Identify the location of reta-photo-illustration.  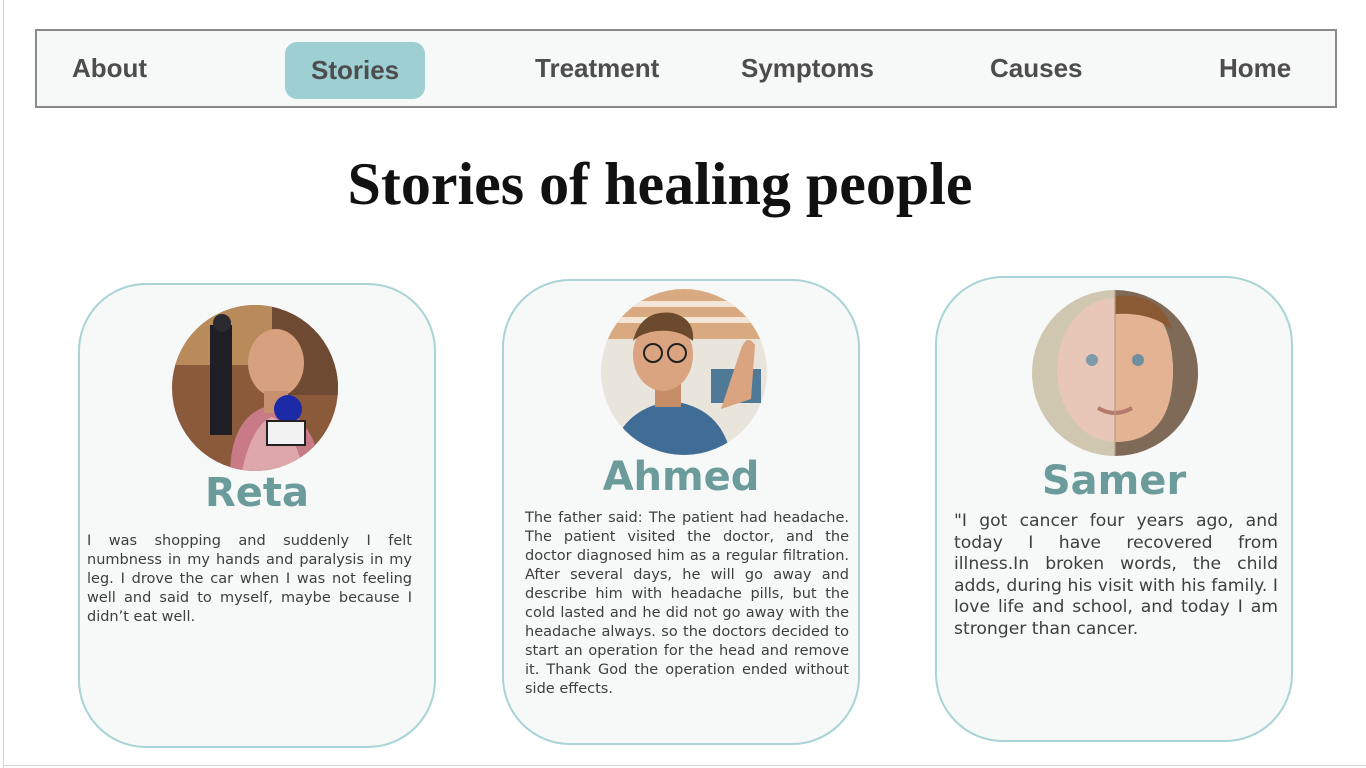
(255, 388).